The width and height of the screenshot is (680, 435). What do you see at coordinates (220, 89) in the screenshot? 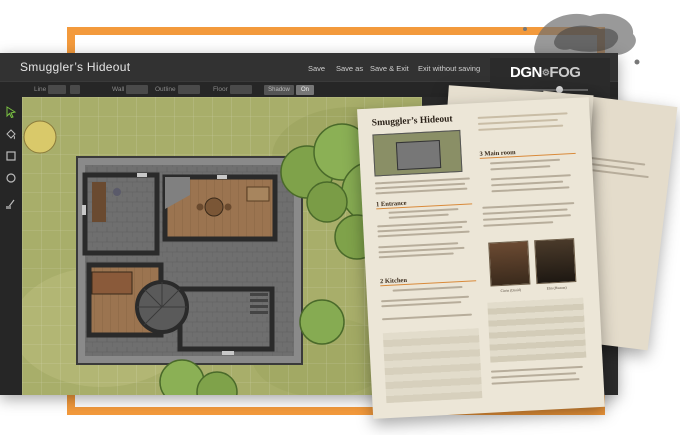
I see `floor-label: Floor` at bounding box center [220, 89].